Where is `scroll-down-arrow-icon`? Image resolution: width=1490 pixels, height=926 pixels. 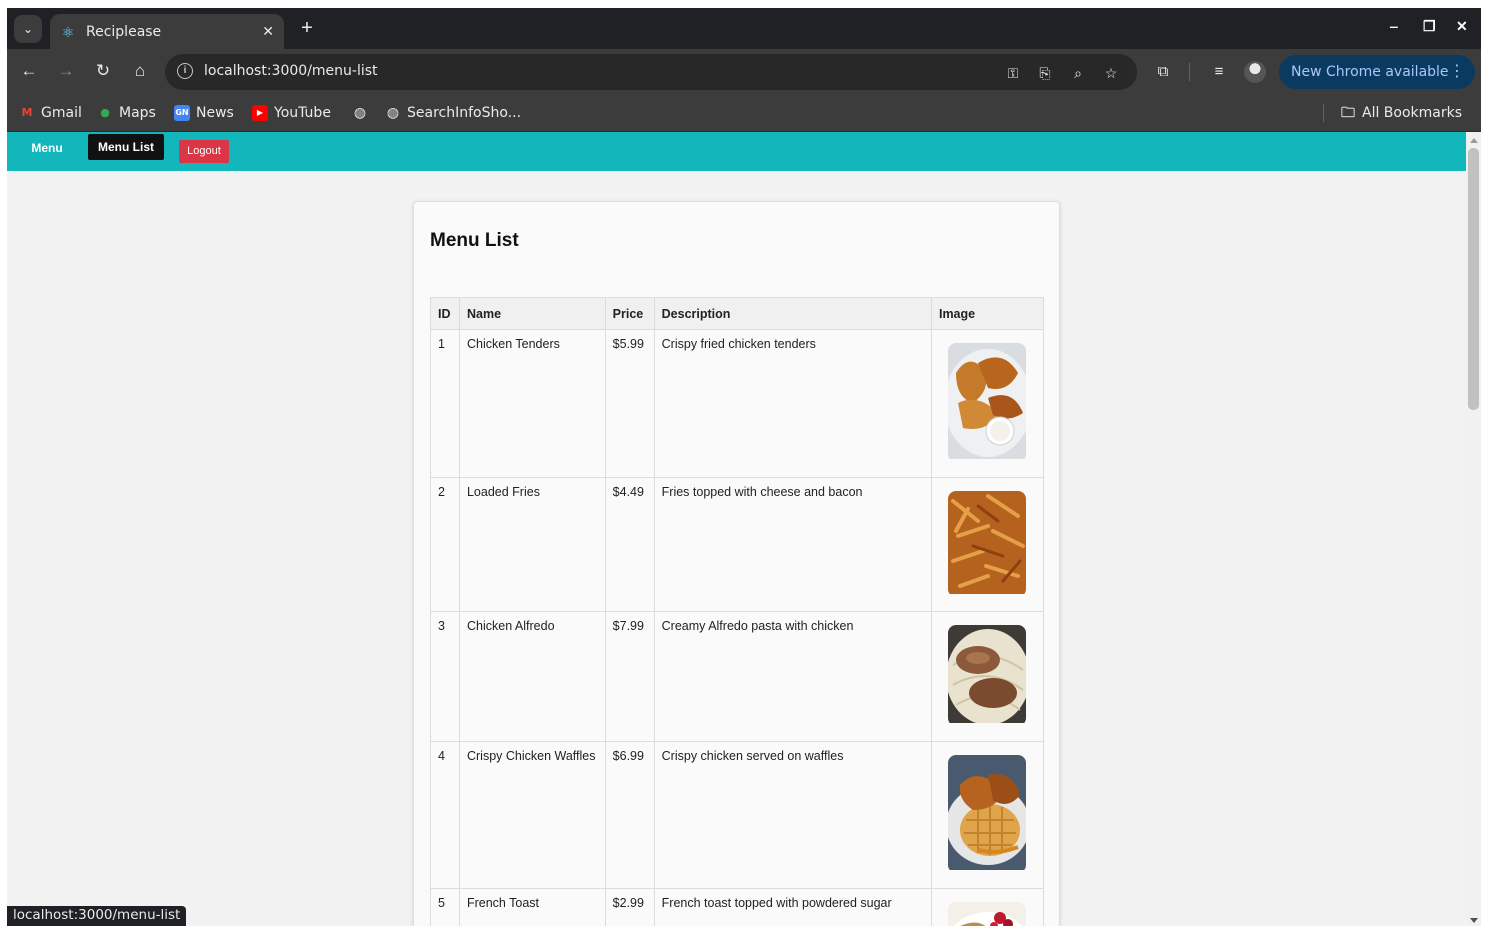 scroll-down-arrow-icon is located at coordinates (1474, 920).